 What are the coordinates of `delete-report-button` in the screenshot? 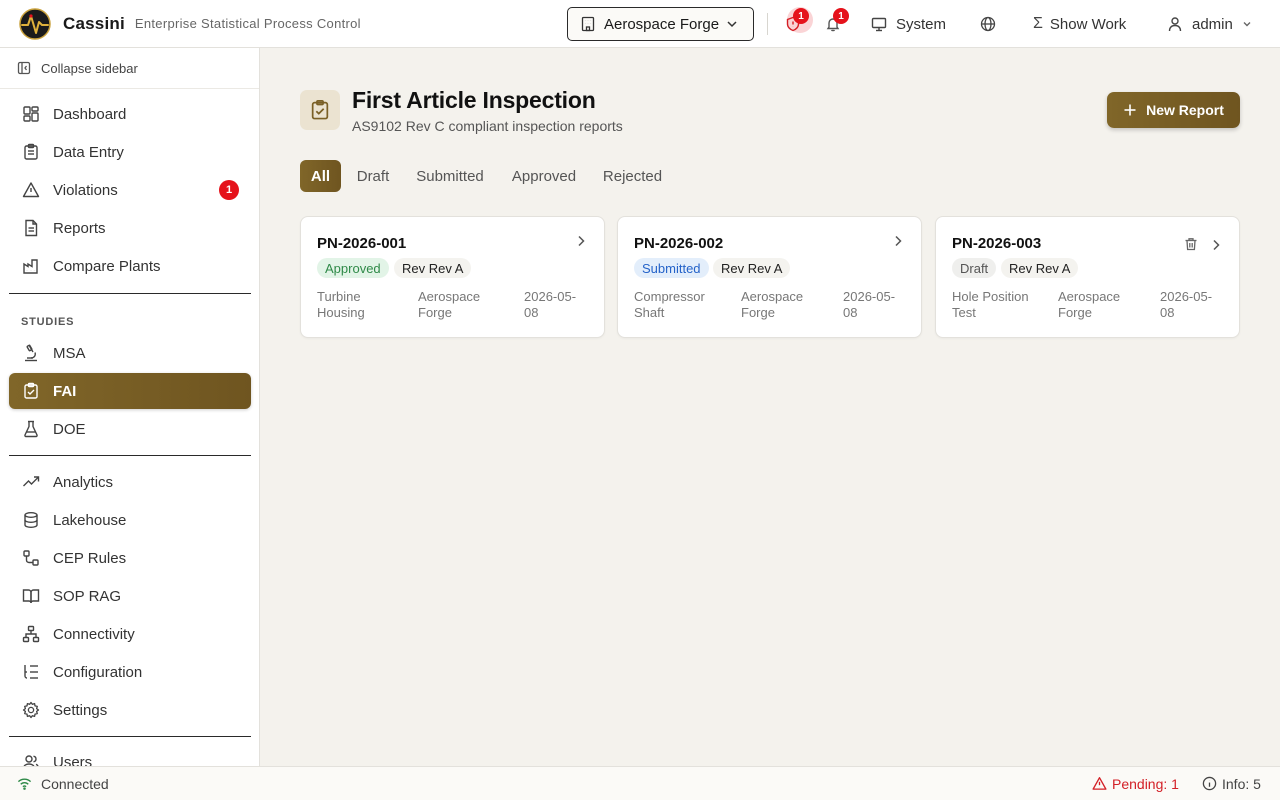 It's located at (1192, 245).